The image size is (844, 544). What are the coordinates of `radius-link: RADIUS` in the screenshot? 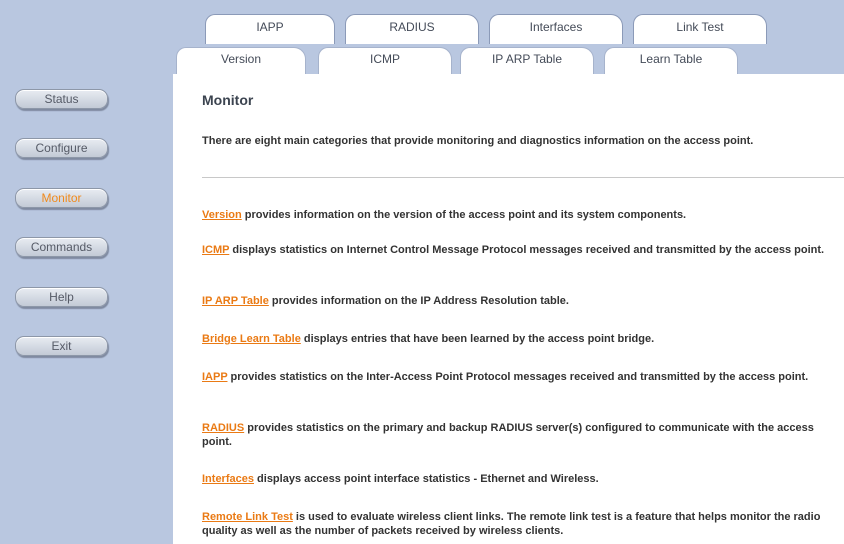 It's located at (223, 428).